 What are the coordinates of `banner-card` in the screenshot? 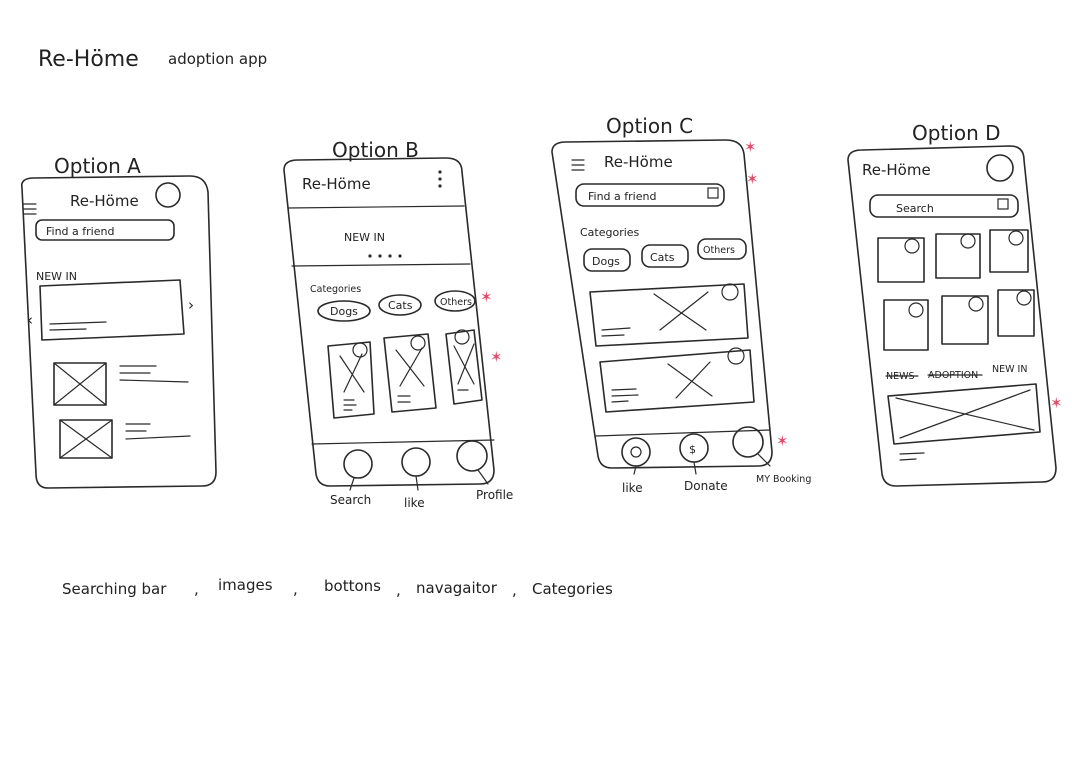 It's located at (964, 422).